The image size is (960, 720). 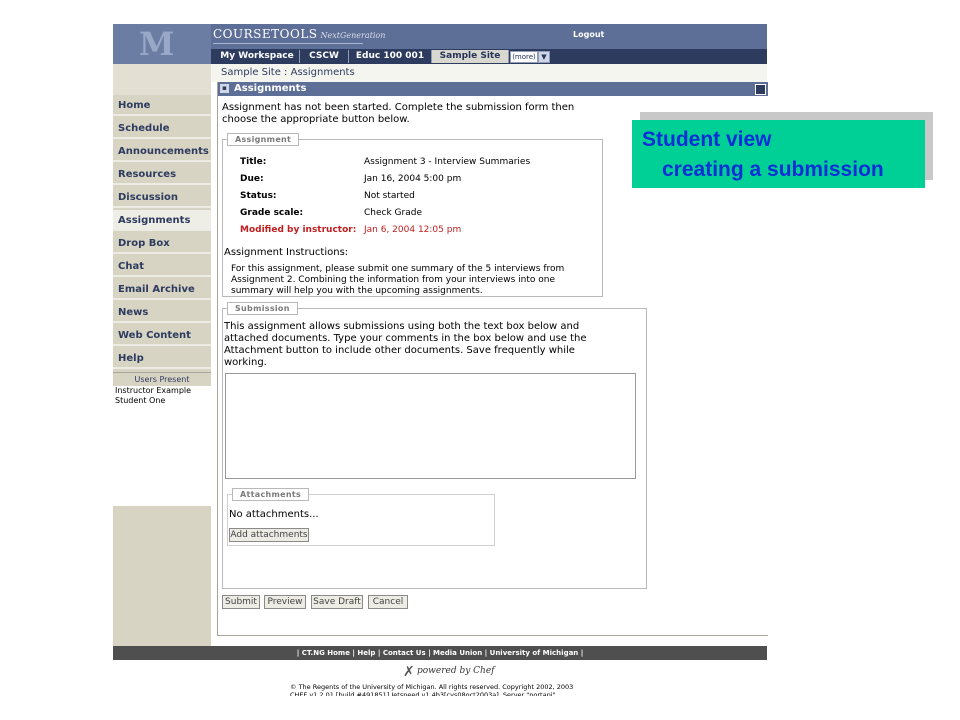 What do you see at coordinates (262, 308) in the screenshot?
I see `submission-legend: Submission` at bounding box center [262, 308].